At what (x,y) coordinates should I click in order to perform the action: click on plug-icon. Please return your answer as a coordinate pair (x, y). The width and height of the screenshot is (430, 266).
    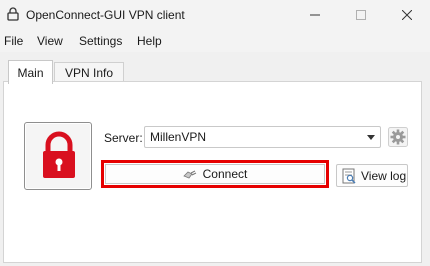
    Looking at the image, I should click on (189, 174).